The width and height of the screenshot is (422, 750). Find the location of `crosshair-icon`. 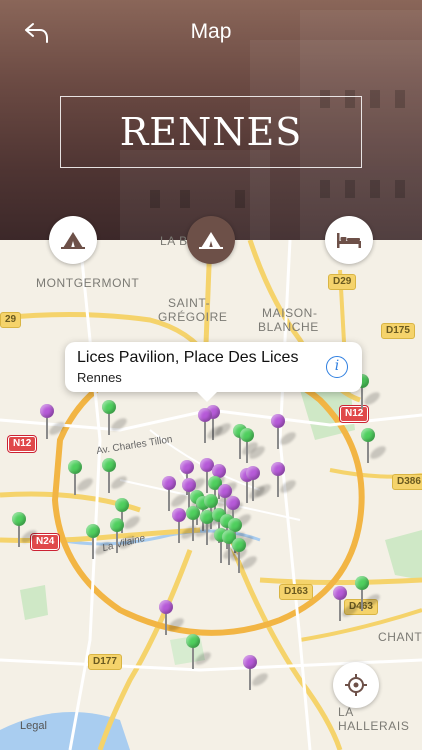

crosshair-icon is located at coordinates (356, 685).